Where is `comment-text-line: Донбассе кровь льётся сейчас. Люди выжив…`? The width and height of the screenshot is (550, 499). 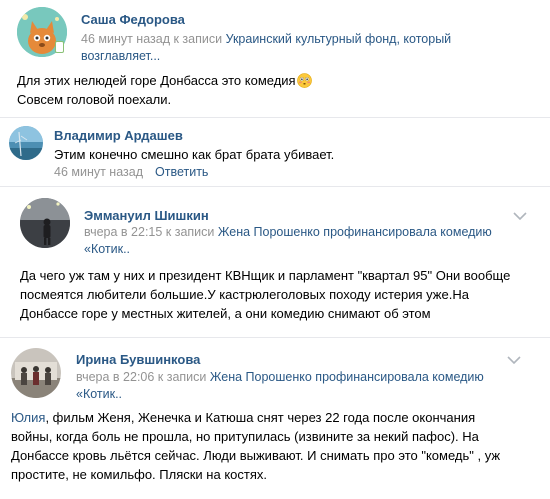
comment-text-line: Донбассе кровь льётся сейчас. Люди выжив… is located at coordinates (256, 455).